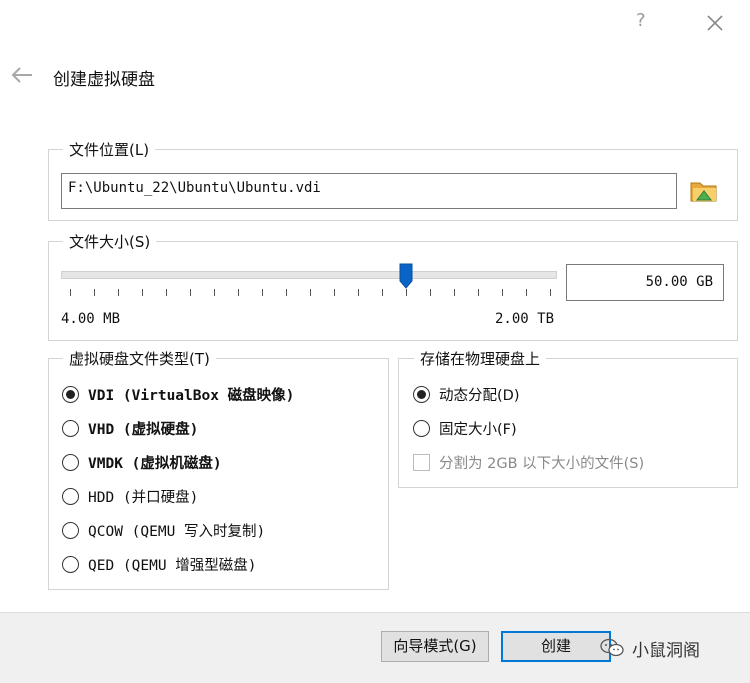 This screenshot has height=683, width=750. I want to click on radio-fixed: 固定大小(F), so click(465, 428).